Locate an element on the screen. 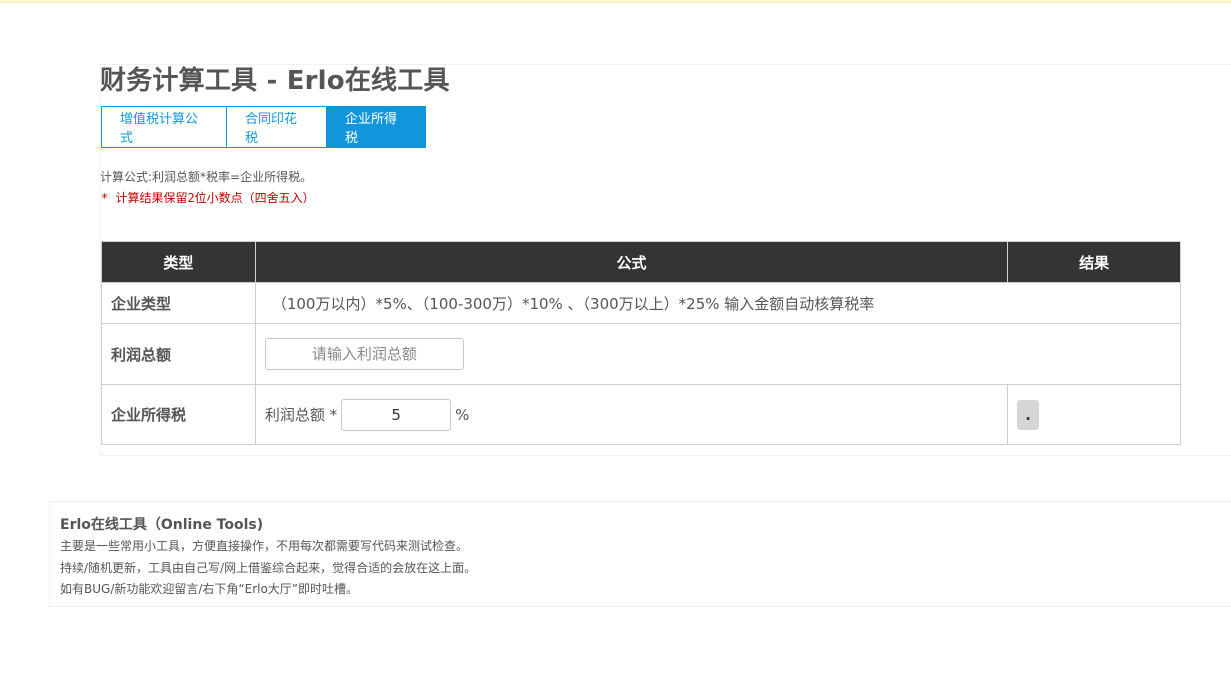  about-title: Erlo在线工具（Online Tools) is located at coordinates (162, 525).